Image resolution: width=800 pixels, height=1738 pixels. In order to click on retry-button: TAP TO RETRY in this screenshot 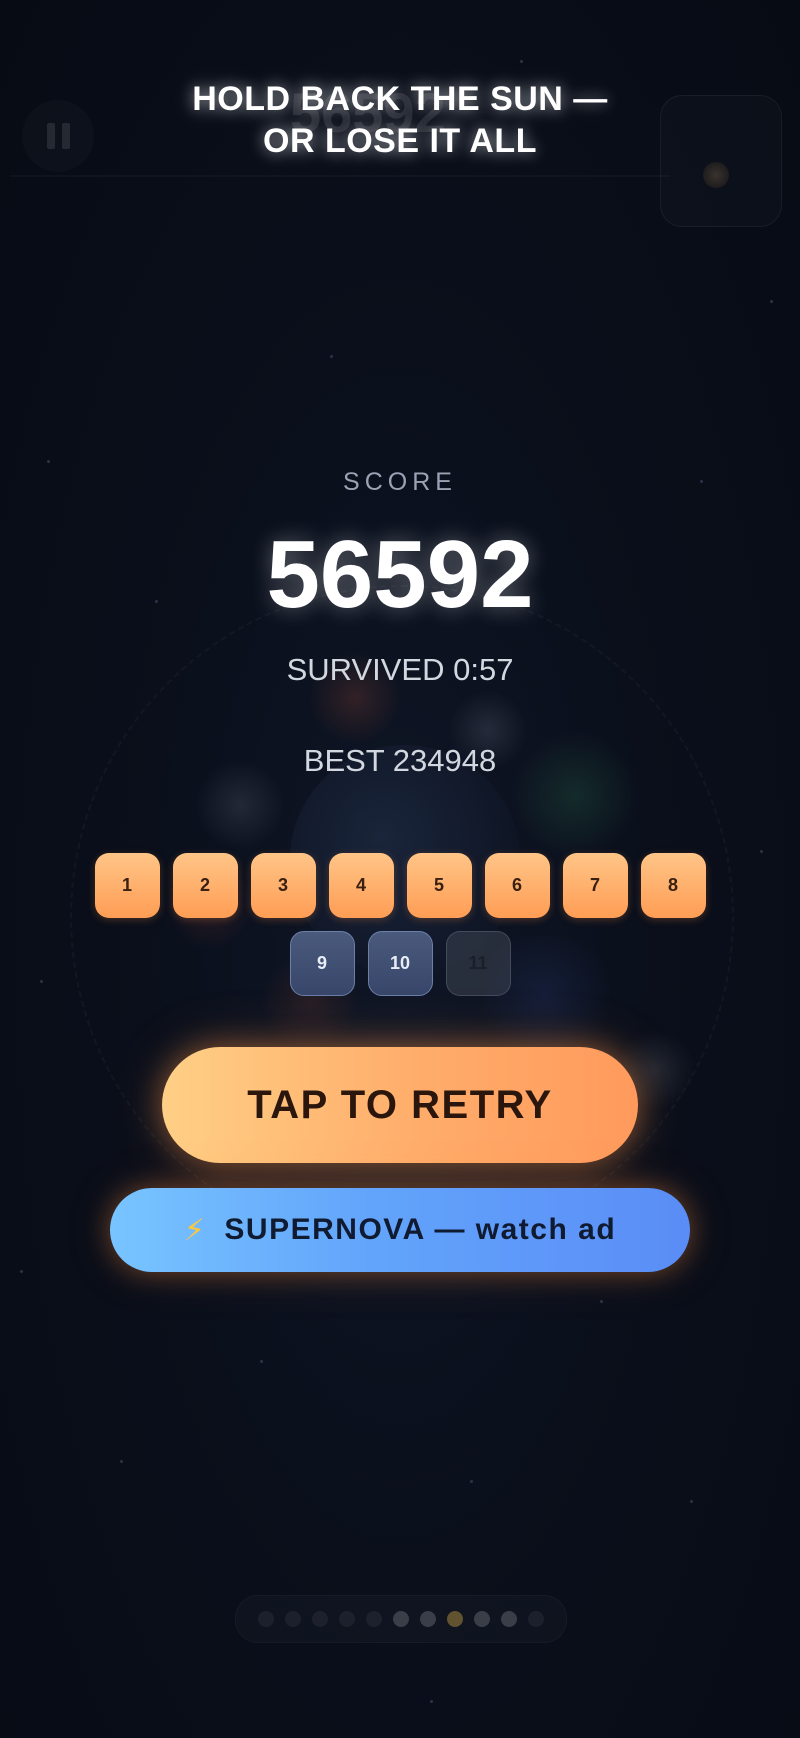, I will do `click(400, 1105)`.